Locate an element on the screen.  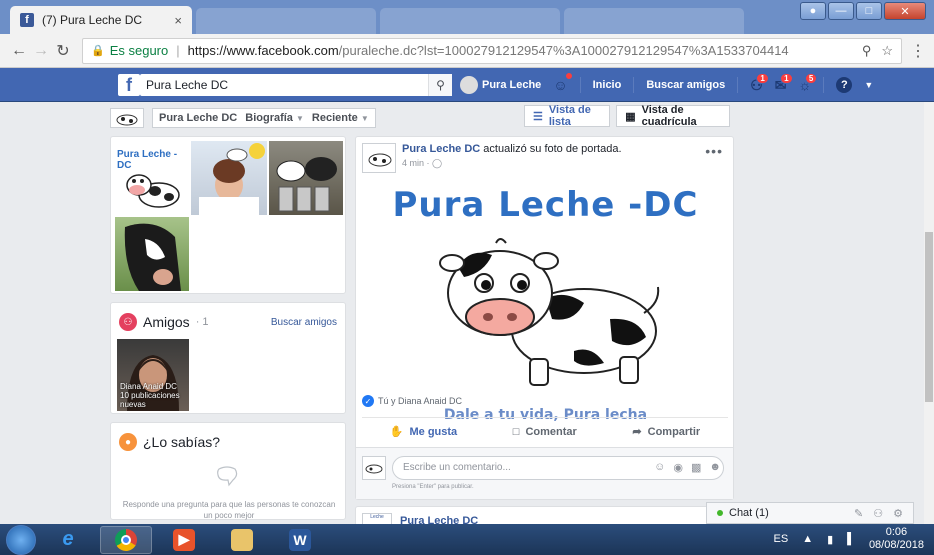
breadcrumb: Pura Leche DC Biografía ▼ Reciente ▼ is located at coordinates (264, 118).